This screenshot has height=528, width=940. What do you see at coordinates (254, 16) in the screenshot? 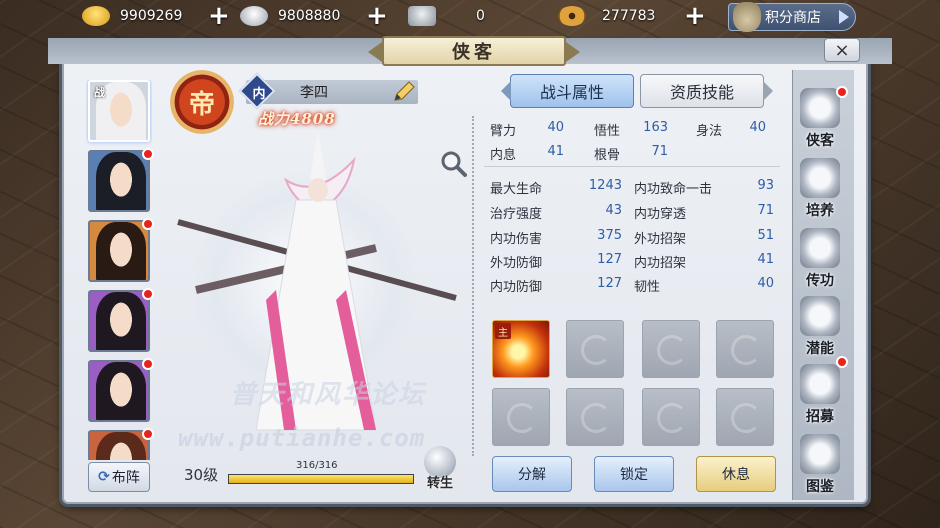
I see `silver-ingot-icon` at bounding box center [254, 16].